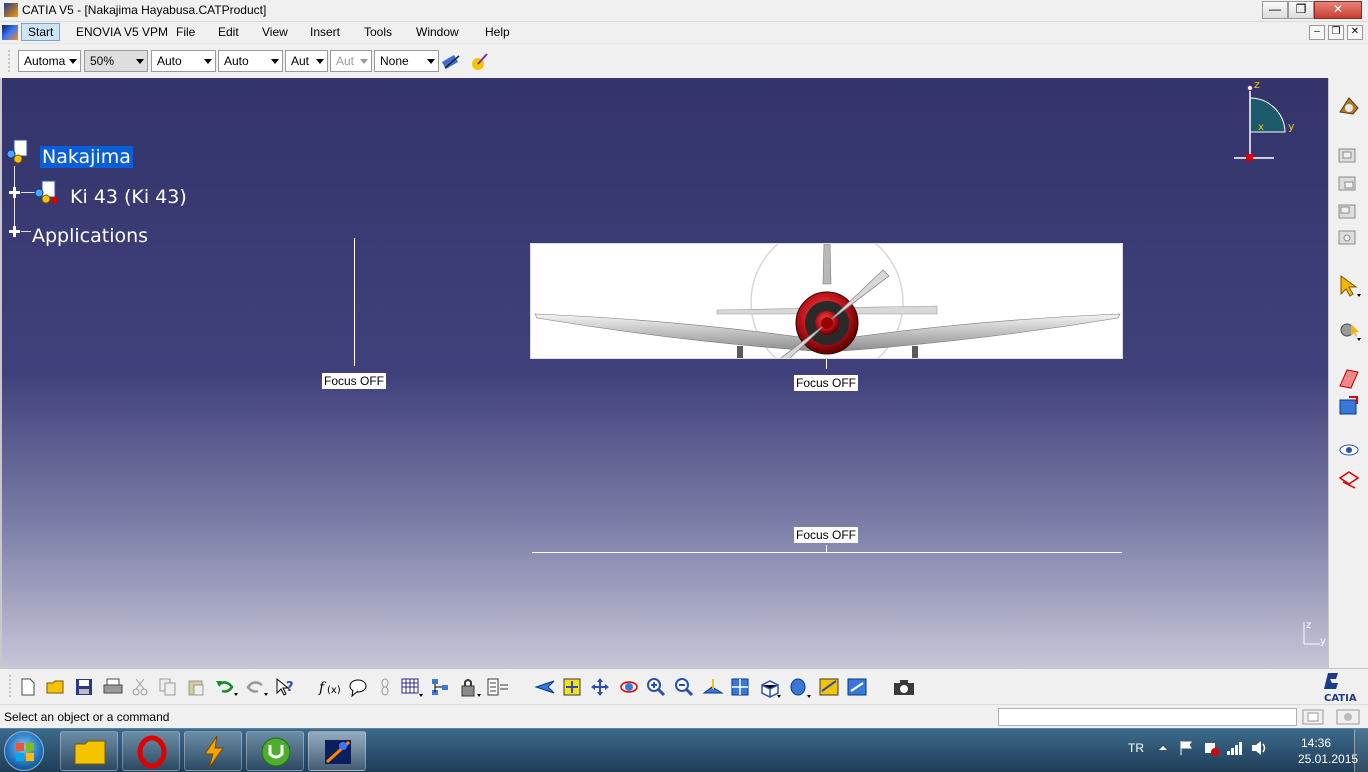  Describe the element at coordinates (113, 687) in the screenshot. I see `print-icon` at that location.